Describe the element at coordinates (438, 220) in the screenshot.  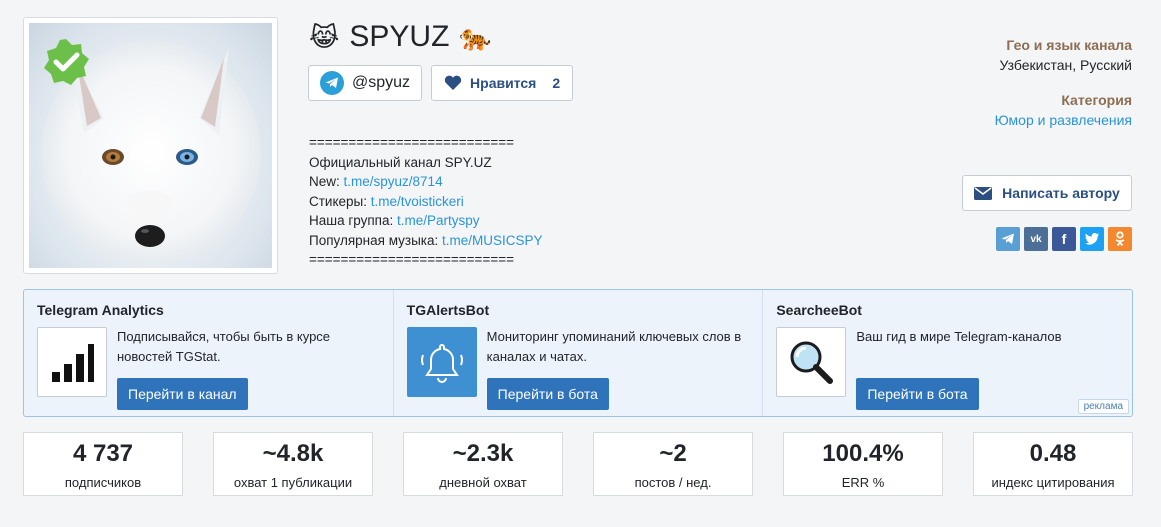
I see `desc-link-group: t.me/Partyspy` at that location.